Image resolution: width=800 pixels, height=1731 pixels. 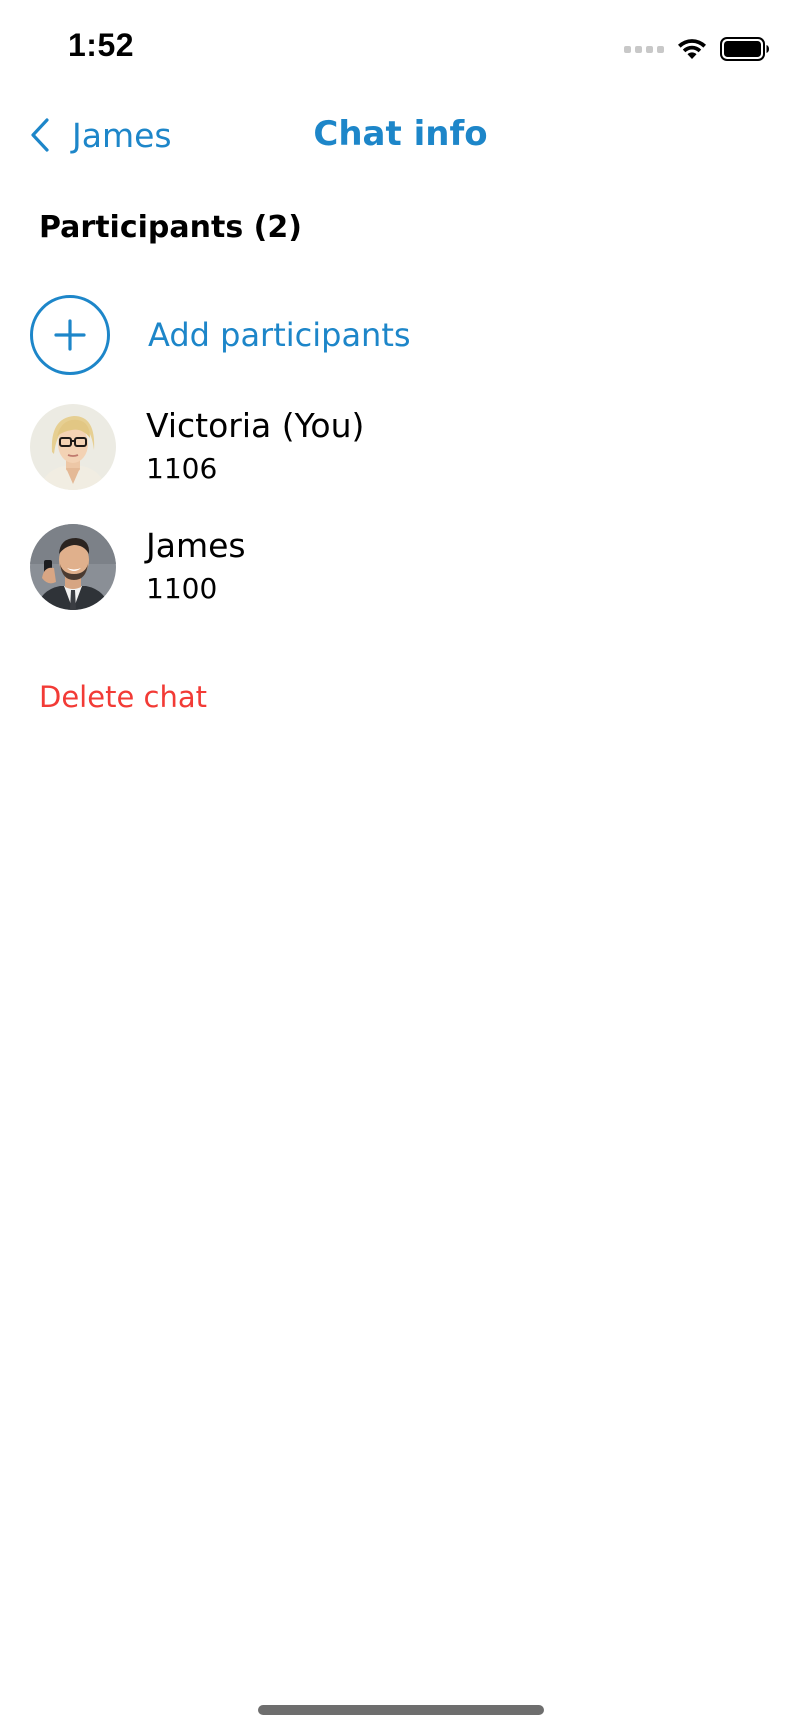 What do you see at coordinates (400, 48) in the screenshot?
I see `status-bar: 1:52` at bounding box center [400, 48].